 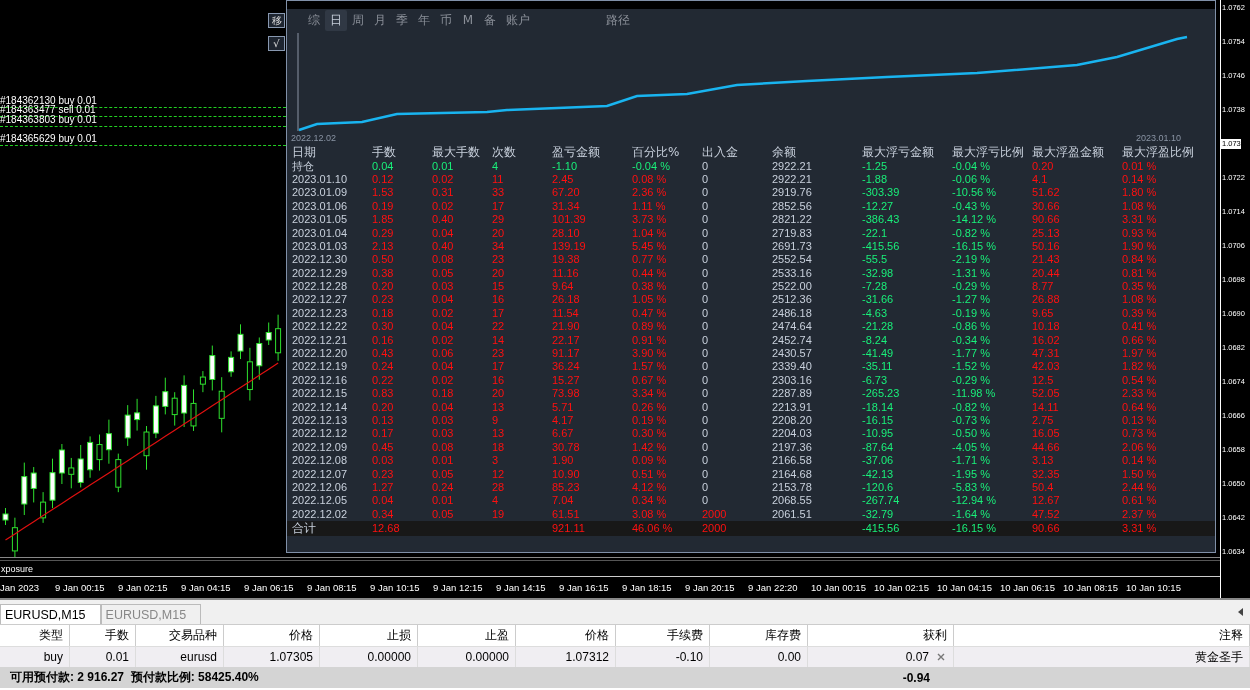 I want to click on table-cell-text: 7.04, so click(x=563, y=501).